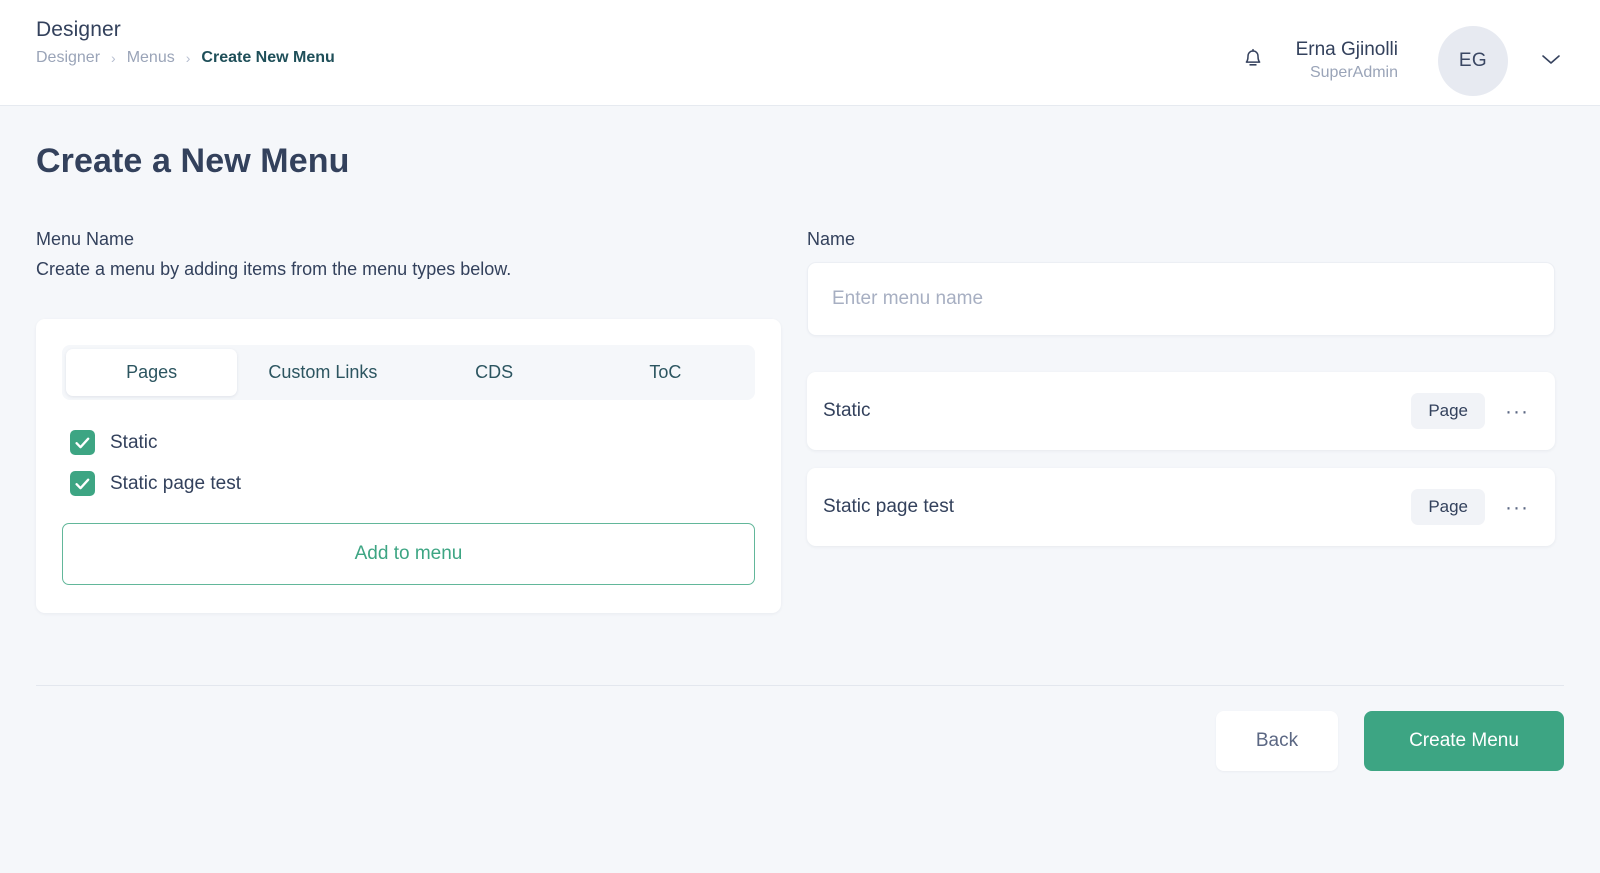  I want to click on tab-custom-links: Custom Links, so click(322, 372).